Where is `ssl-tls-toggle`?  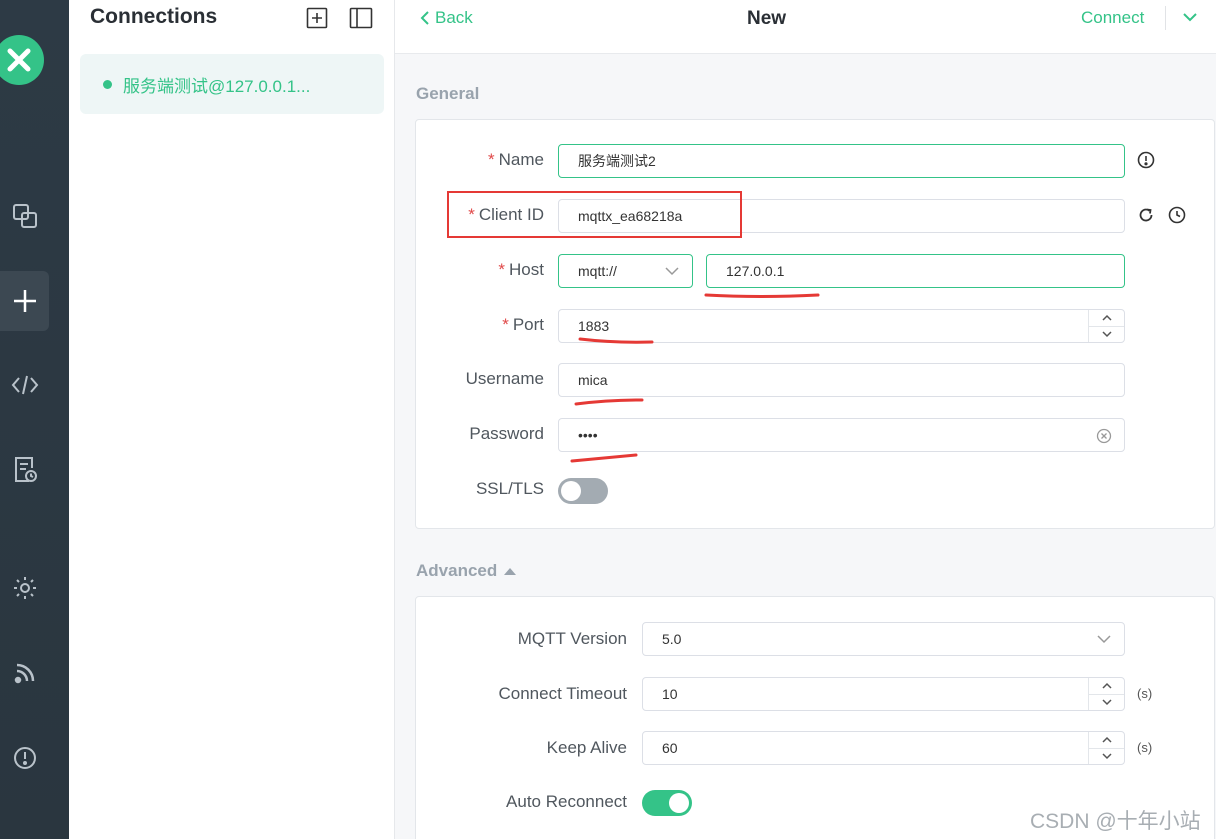 ssl-tls-toggle is located at coordinates (583, 491).